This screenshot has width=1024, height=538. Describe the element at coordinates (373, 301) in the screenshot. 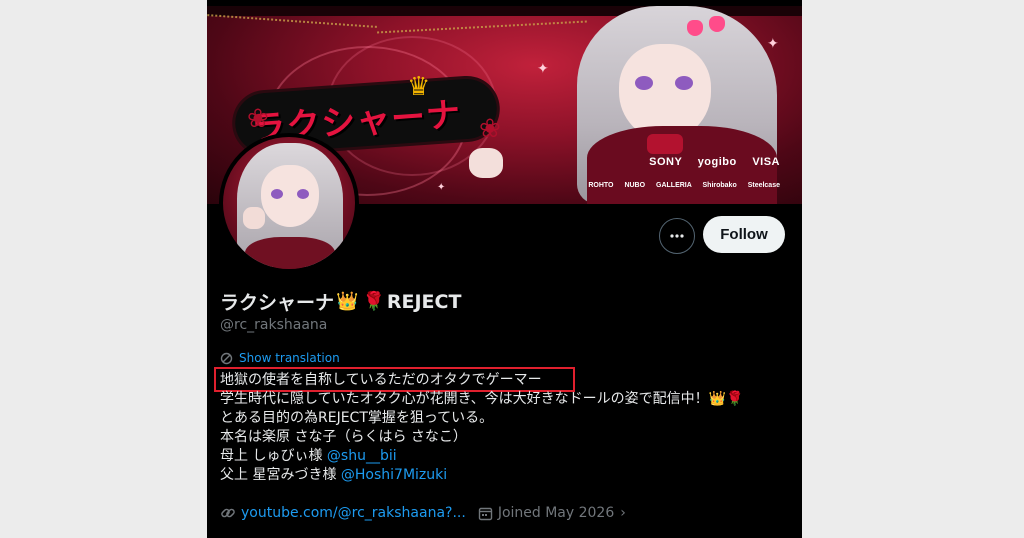

I see `rose-emoji-icon: 🌹` at that location.